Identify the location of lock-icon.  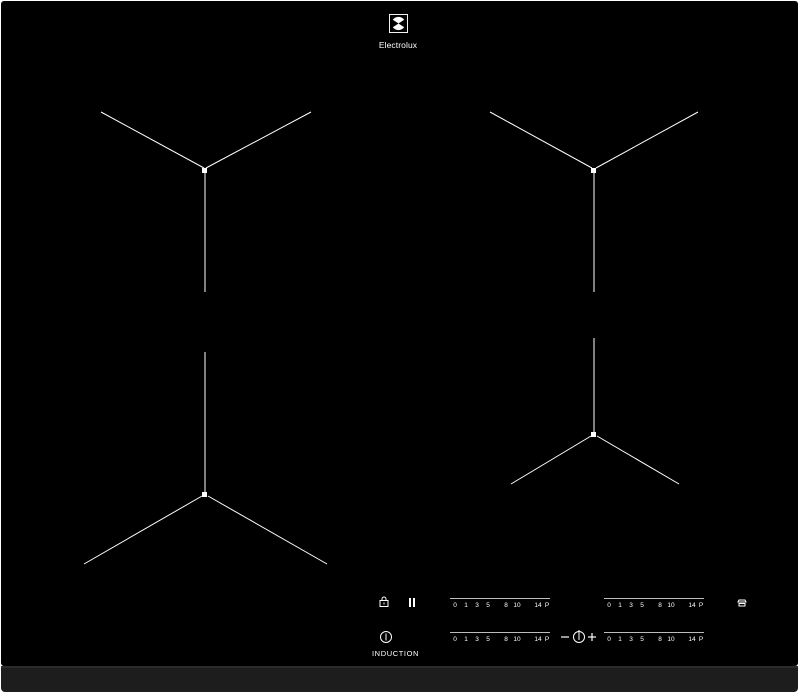
(384, 602).